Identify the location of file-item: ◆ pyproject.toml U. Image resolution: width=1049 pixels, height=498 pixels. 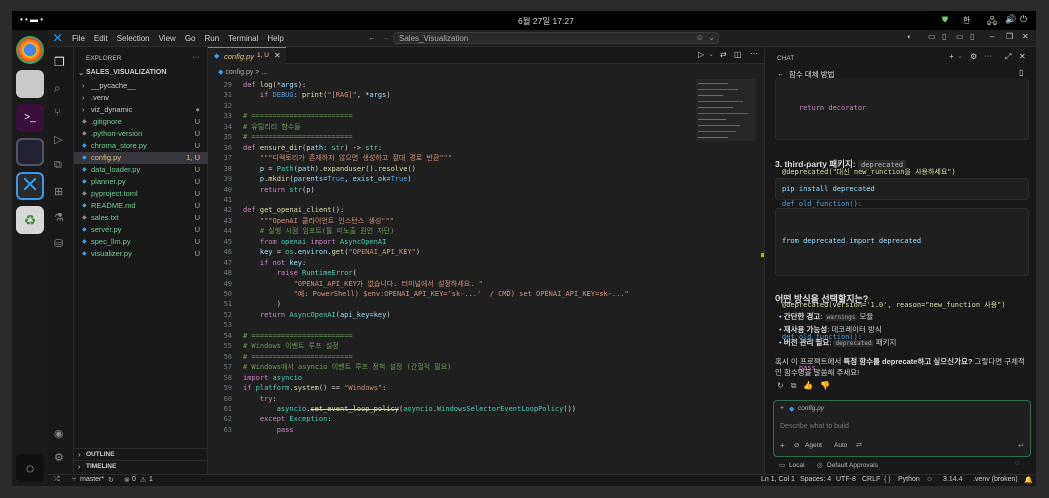
(141, 194).